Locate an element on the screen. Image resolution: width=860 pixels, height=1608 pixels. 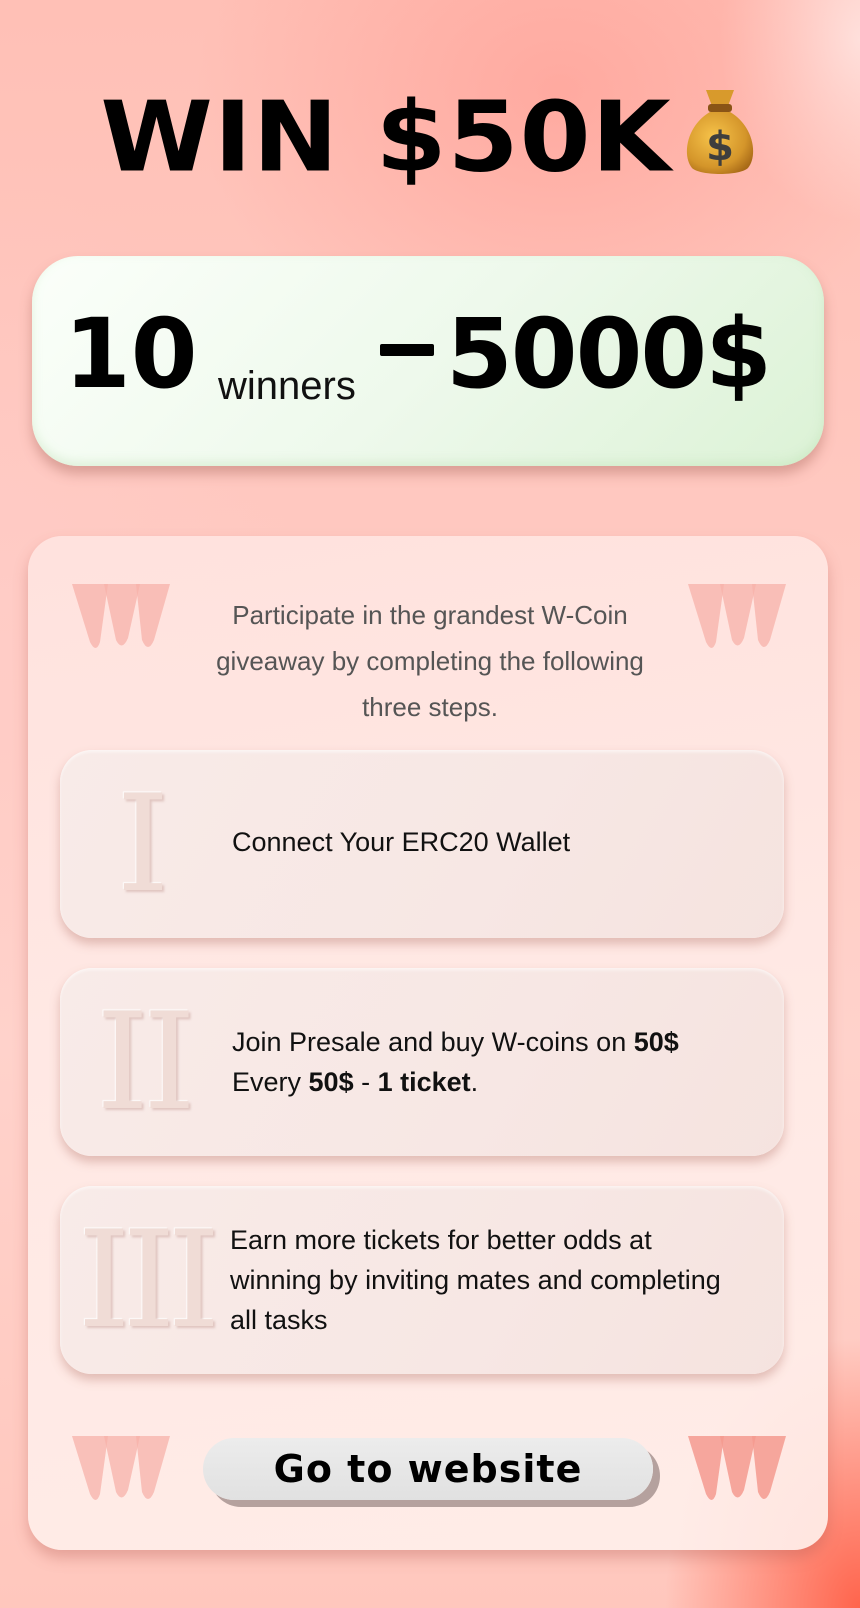
prize-card: 10 winners 5000$ is located at coordinates (428, 361).